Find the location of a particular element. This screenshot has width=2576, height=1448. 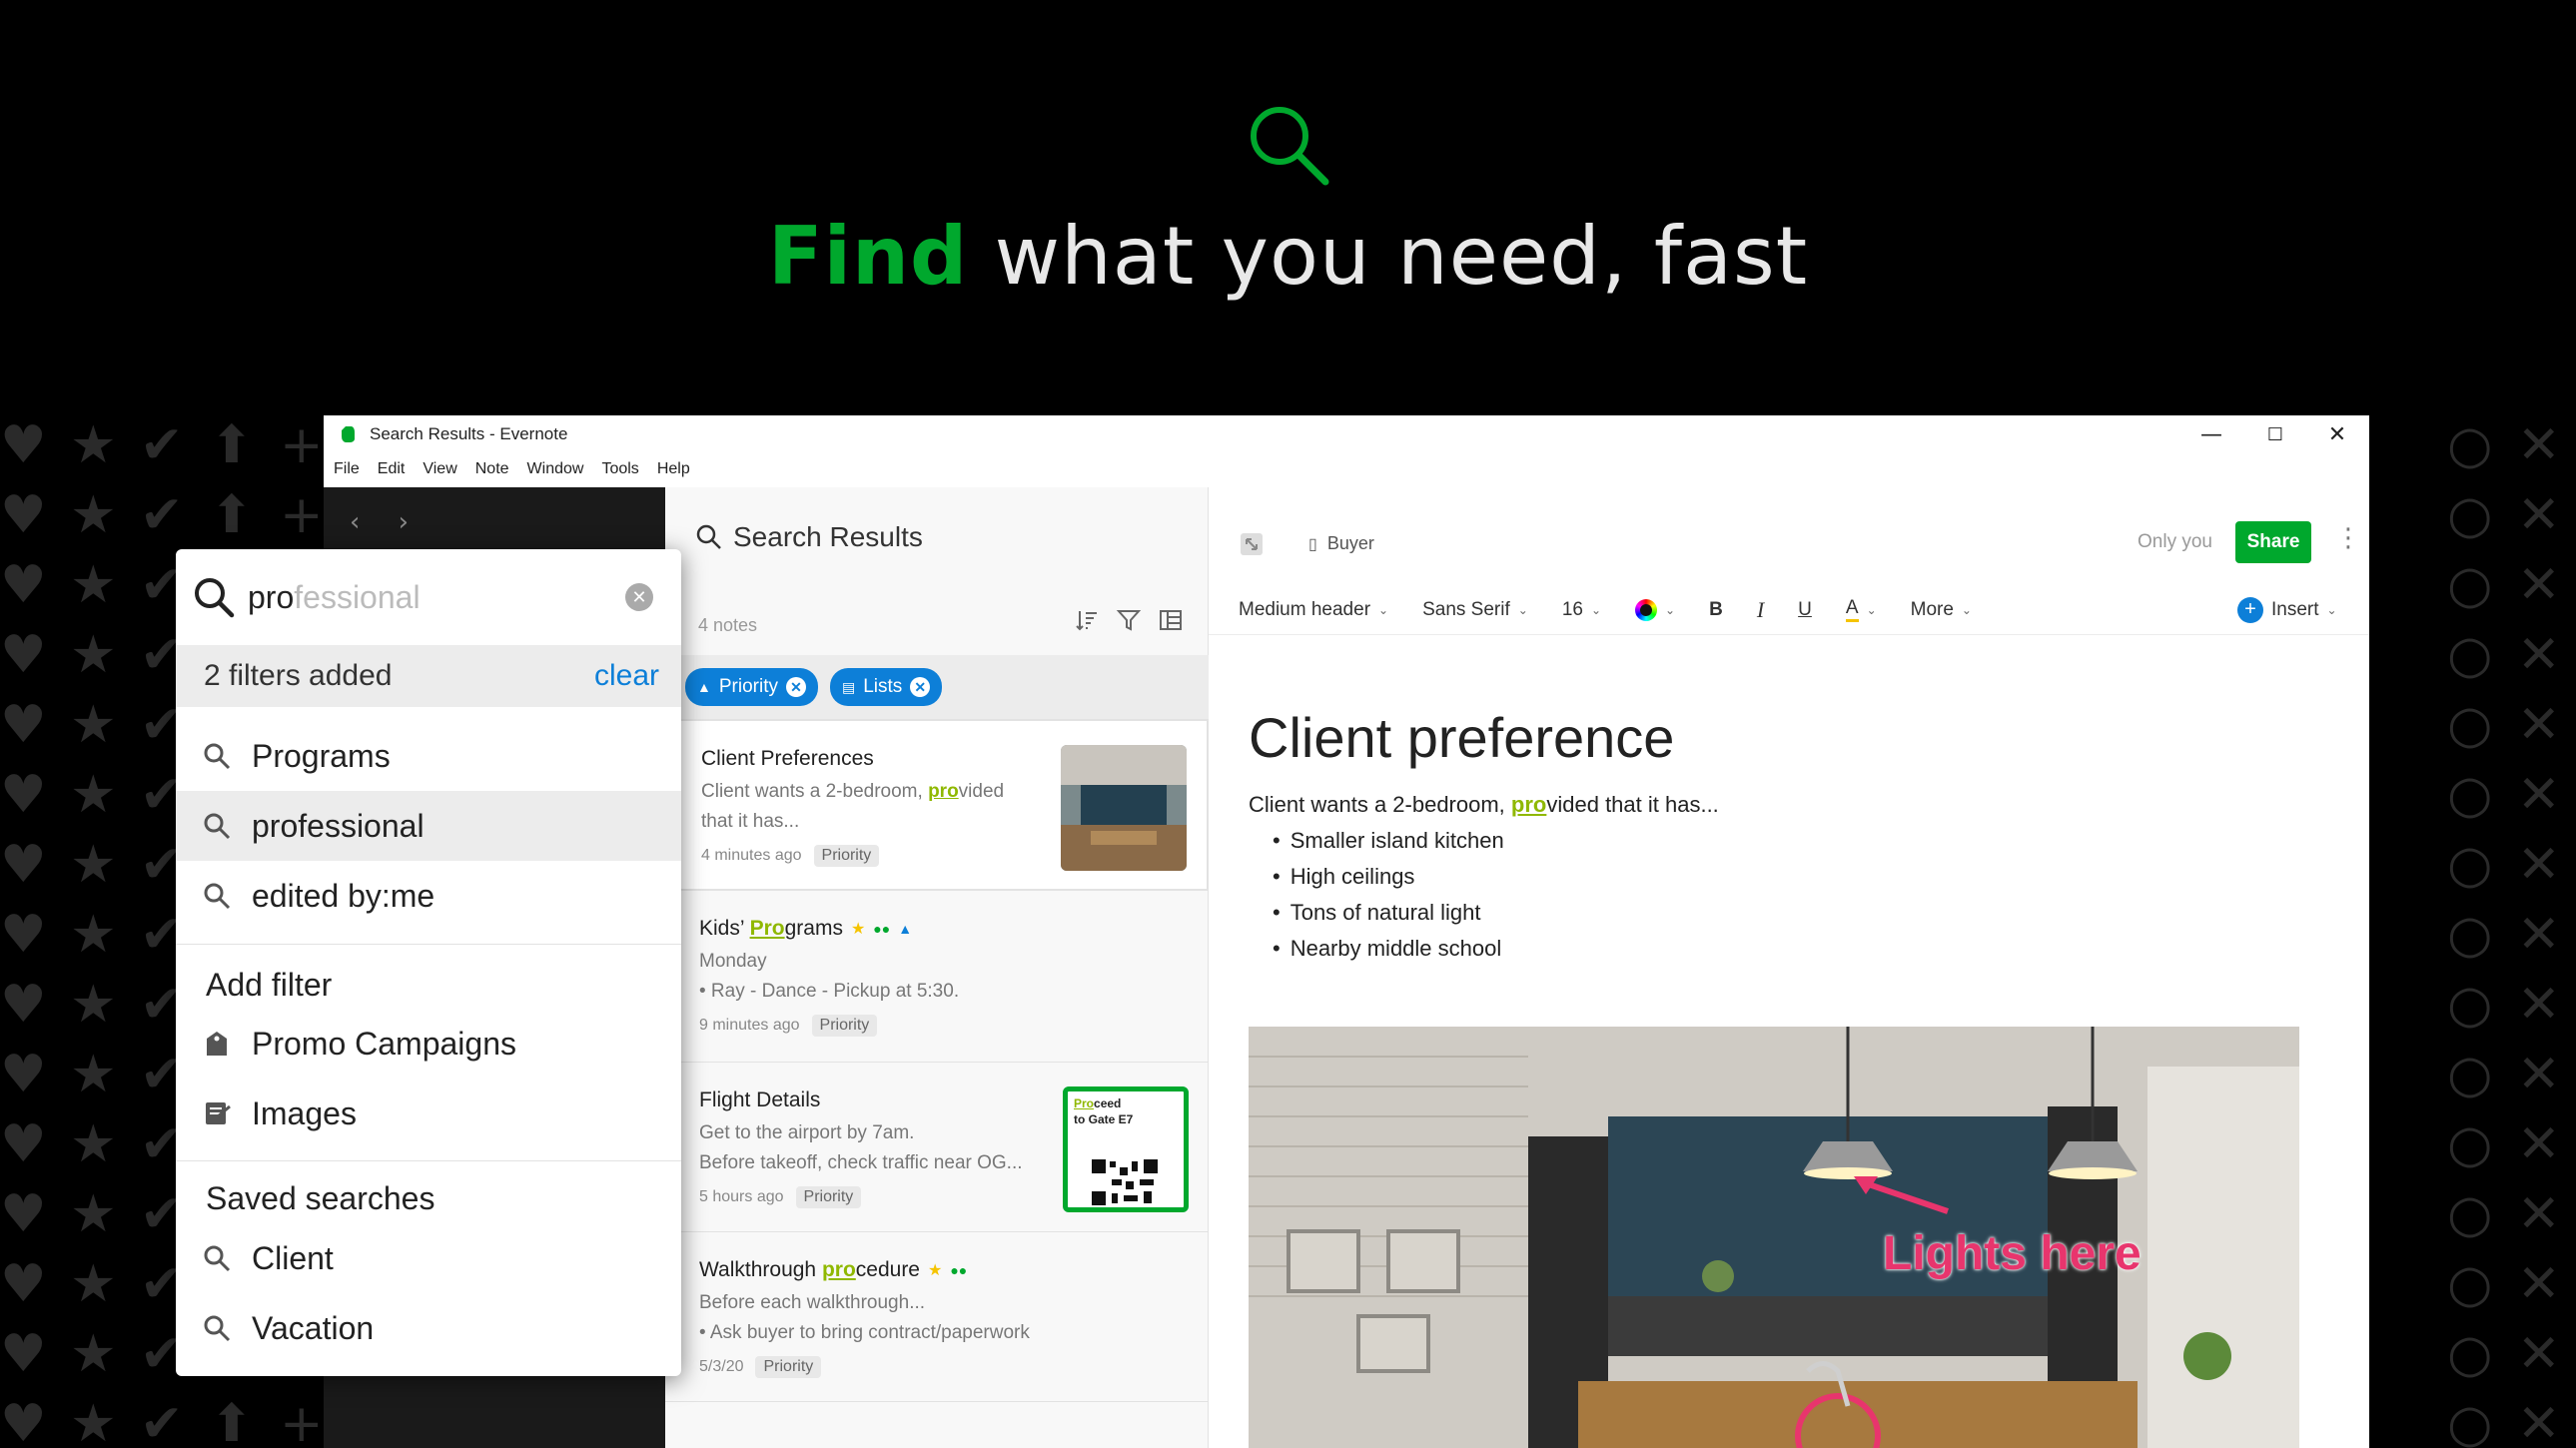

saved-search-label: Vacation is located at coordinates (313, 1327).